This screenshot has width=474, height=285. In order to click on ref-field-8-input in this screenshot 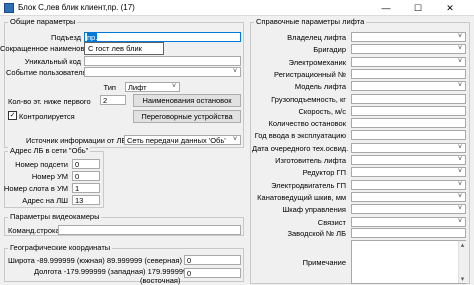, I will do `click(408, 135)`.